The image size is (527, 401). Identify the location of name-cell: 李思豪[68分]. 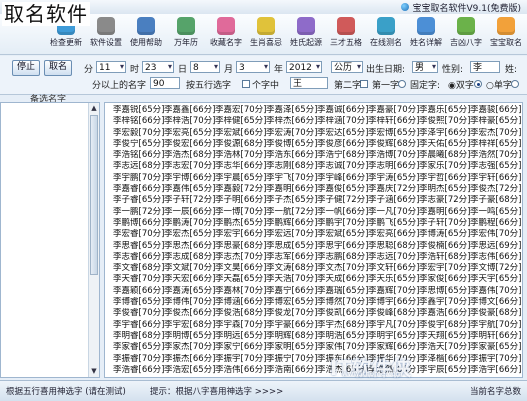
(241, 246).